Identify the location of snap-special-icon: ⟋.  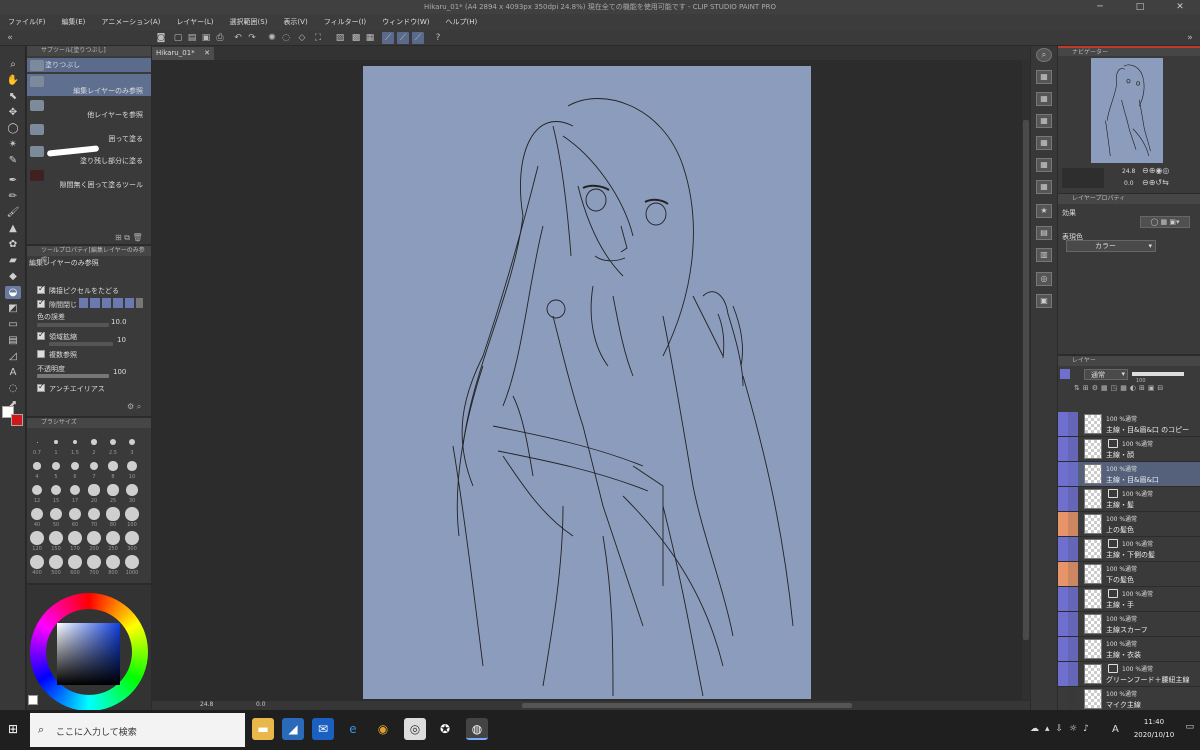
(403, 38).